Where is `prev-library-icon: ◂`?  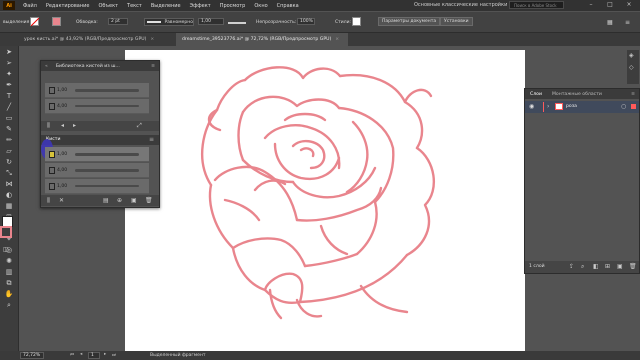
prev-library-icon: ◂ is located at coordinates (62, 125).